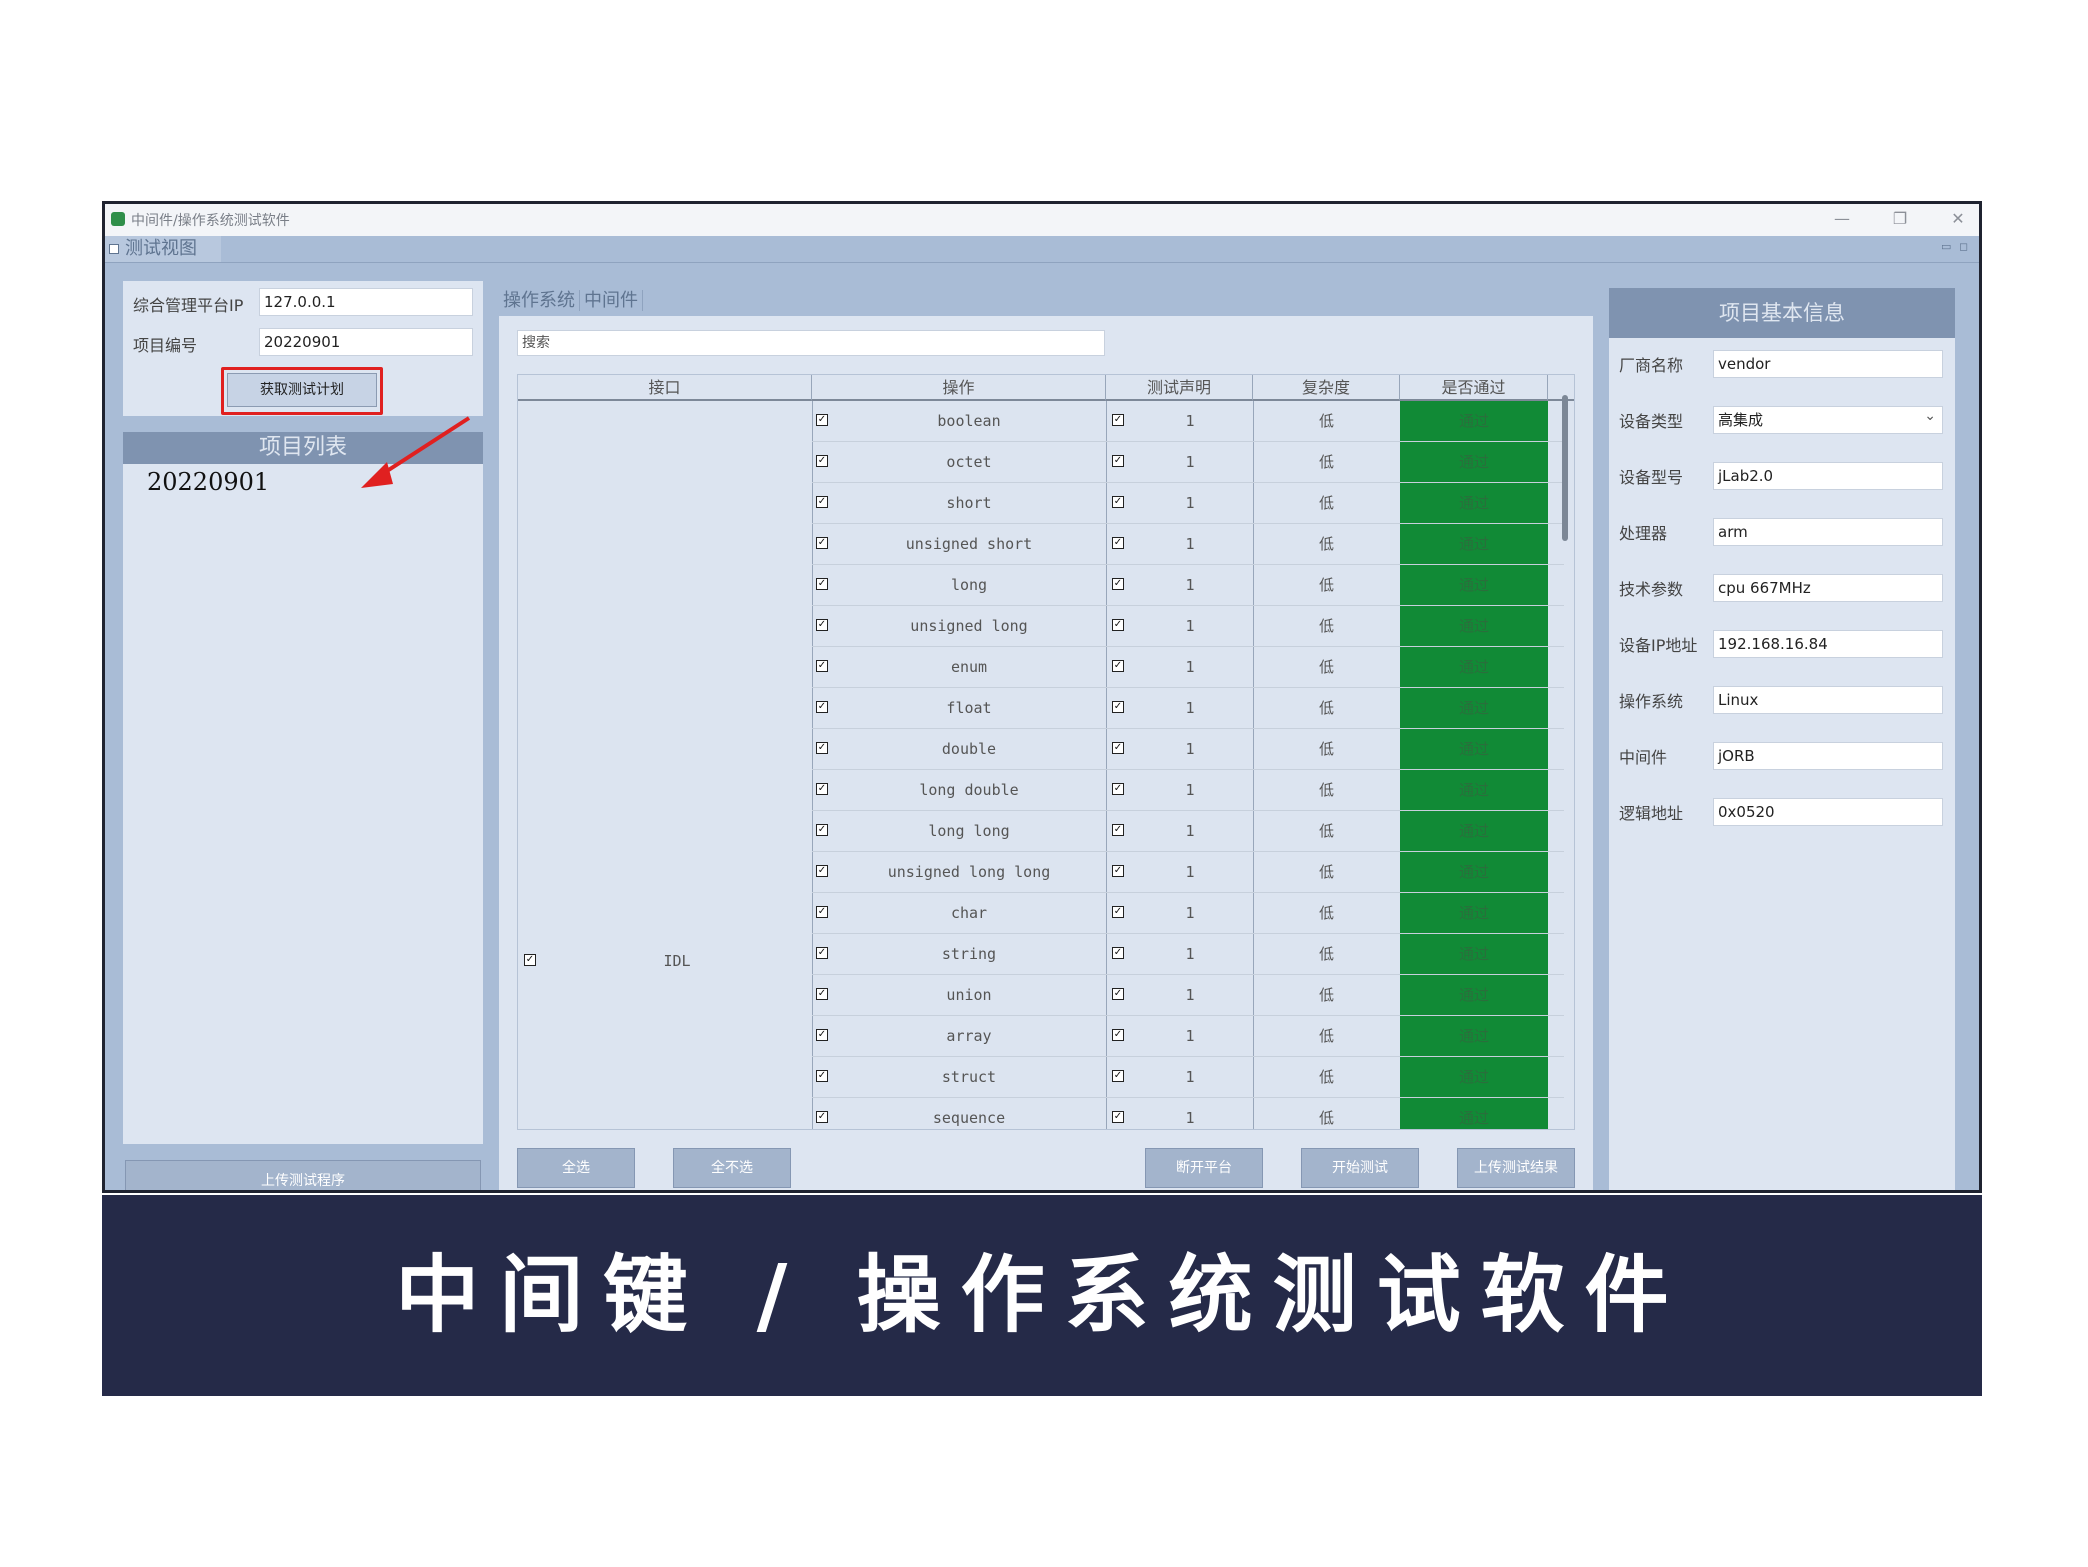 The image size is (2088, 1567). I want to click on table-row: ✓ long long ✓ 1 低通过, so click(1188, 831).